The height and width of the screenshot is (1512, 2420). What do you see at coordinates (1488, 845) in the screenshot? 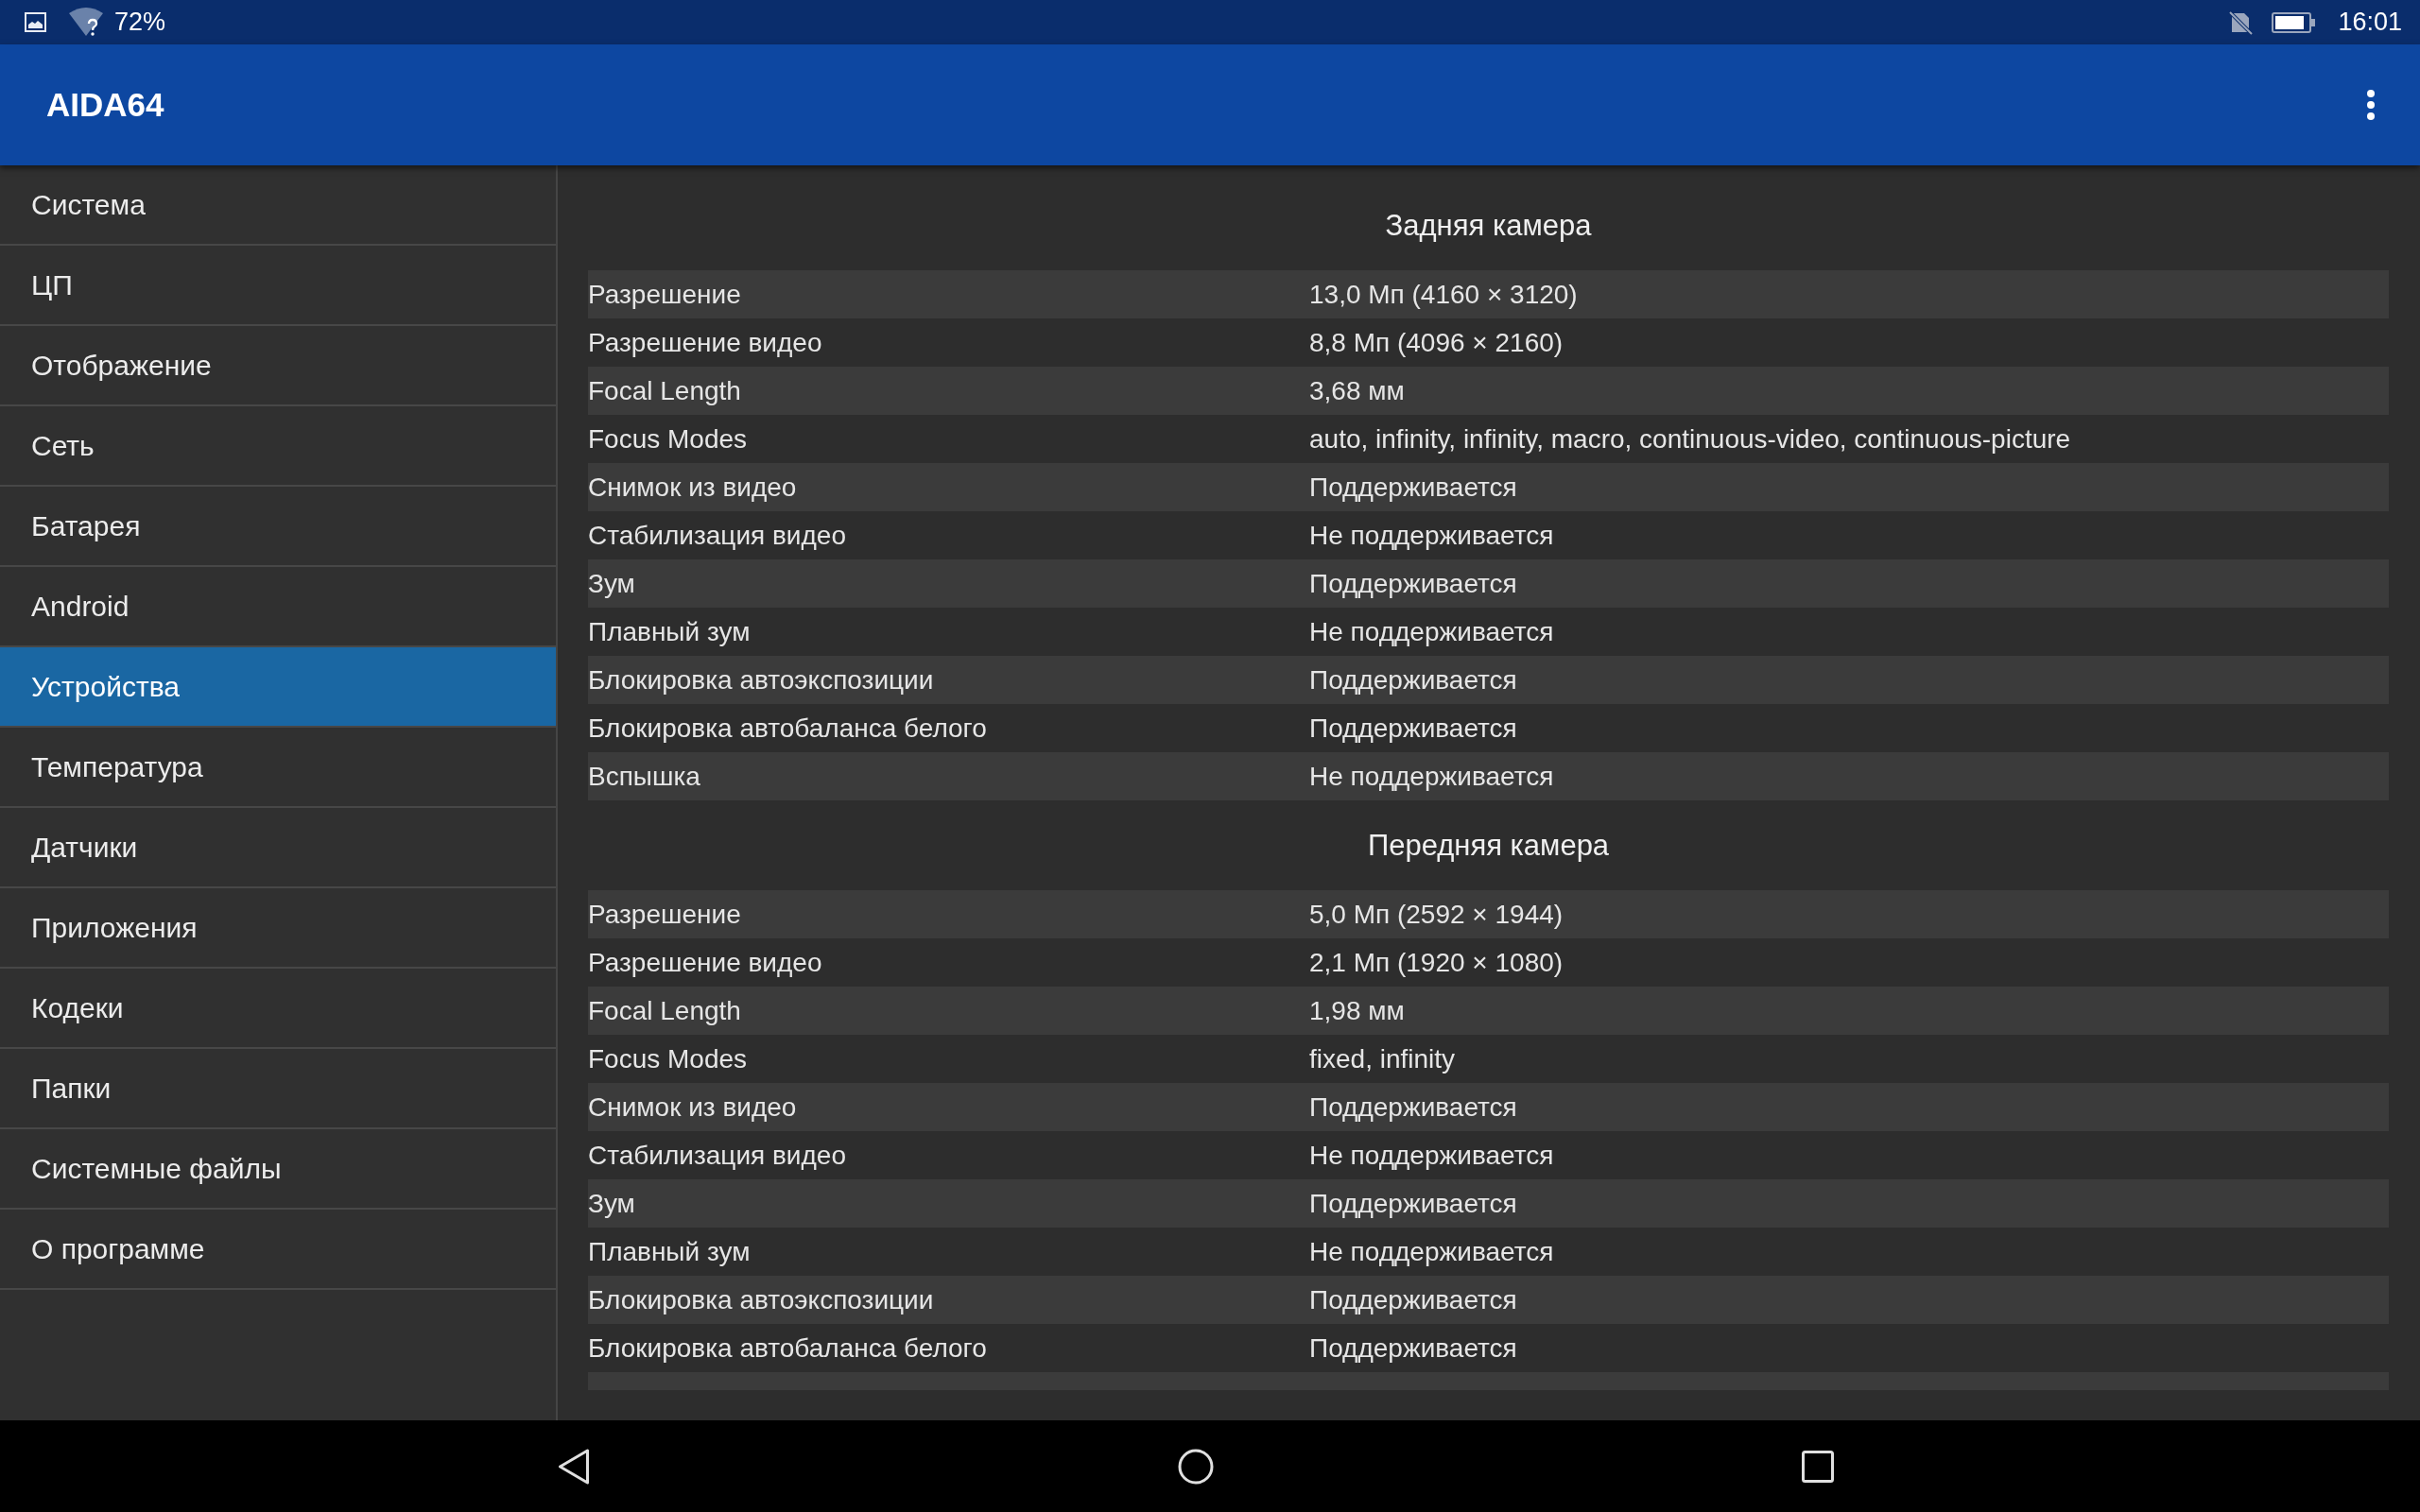
I see `section-title: Передняя камера` at bounding box center [1488, 845].